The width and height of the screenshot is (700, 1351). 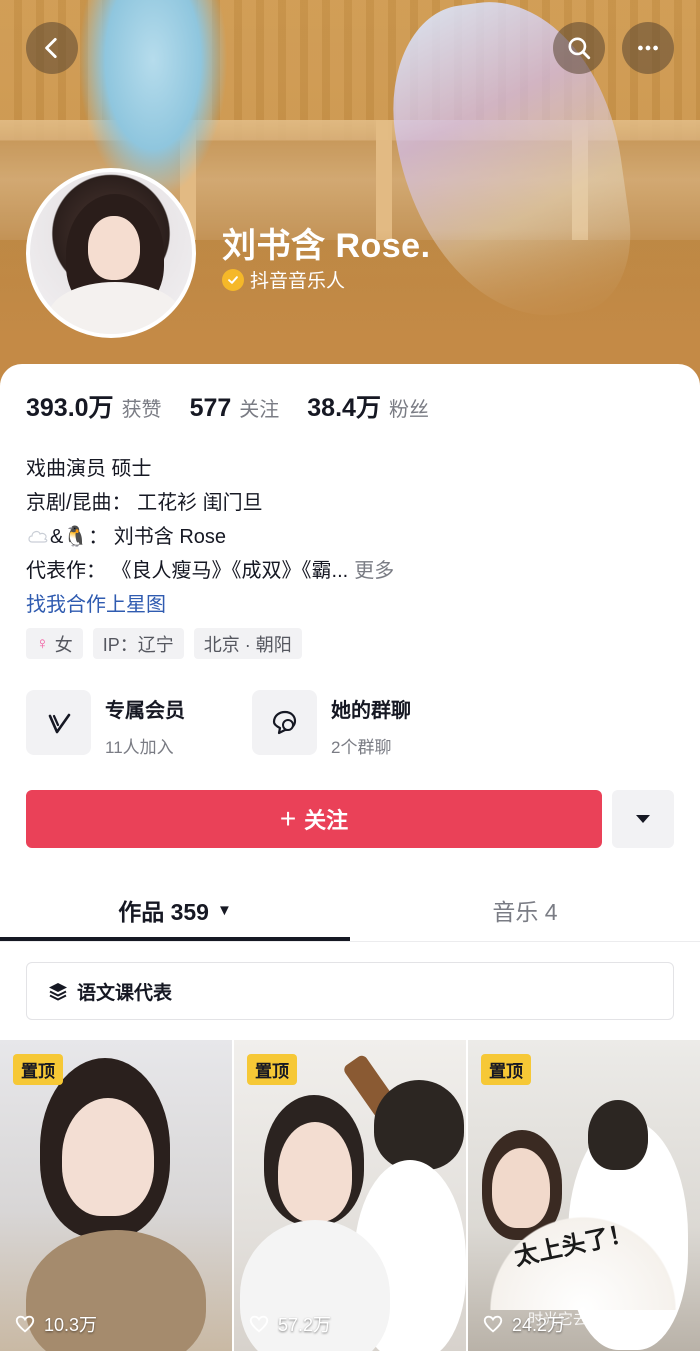 I want to click on video-thumbnail: 置顶 10.3万, so click(x=116, y=1195).